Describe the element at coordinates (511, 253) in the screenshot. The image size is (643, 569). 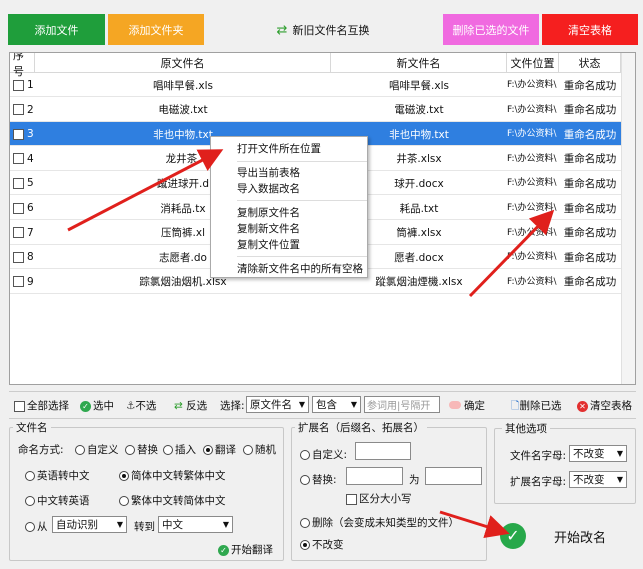
I see `arrow-to-status` at that location.